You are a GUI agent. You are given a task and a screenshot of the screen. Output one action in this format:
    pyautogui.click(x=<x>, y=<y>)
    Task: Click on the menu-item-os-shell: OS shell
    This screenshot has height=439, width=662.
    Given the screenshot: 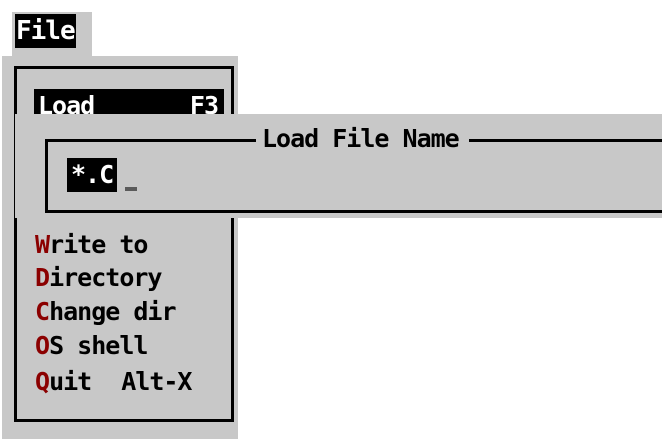 What is the action you would take?
    pyautogui.click(x=91, y=346)
    